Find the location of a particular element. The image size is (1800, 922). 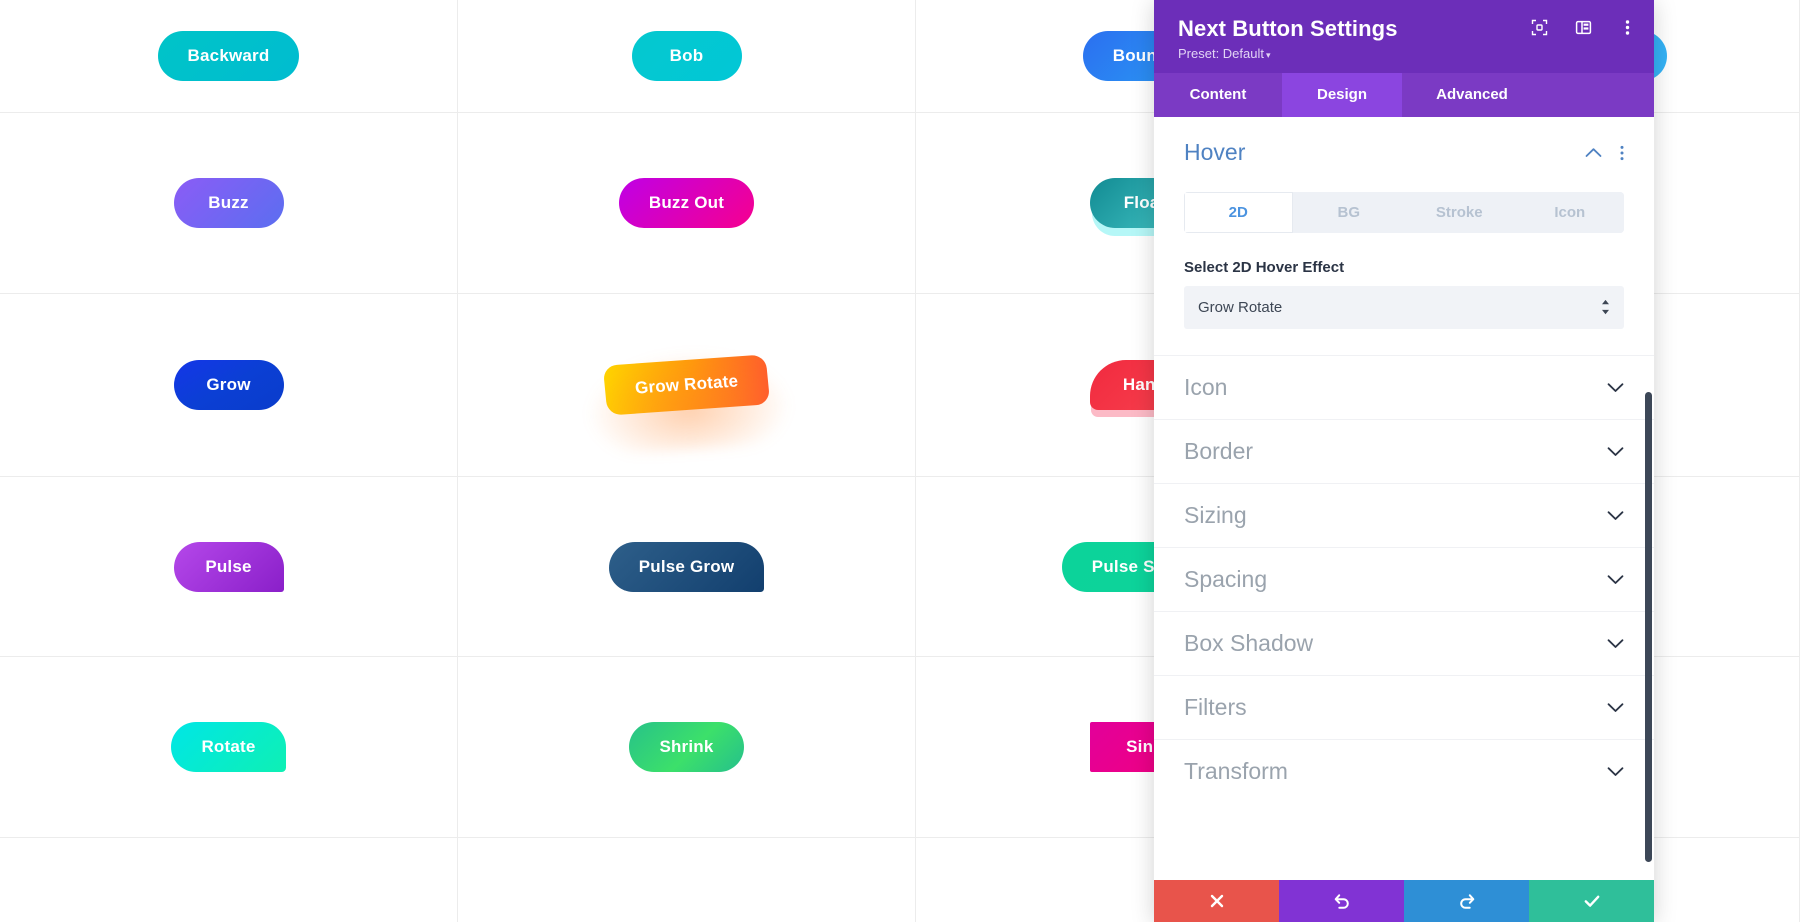

accordion-row-label: Border is located at coordinates (1219, 451).